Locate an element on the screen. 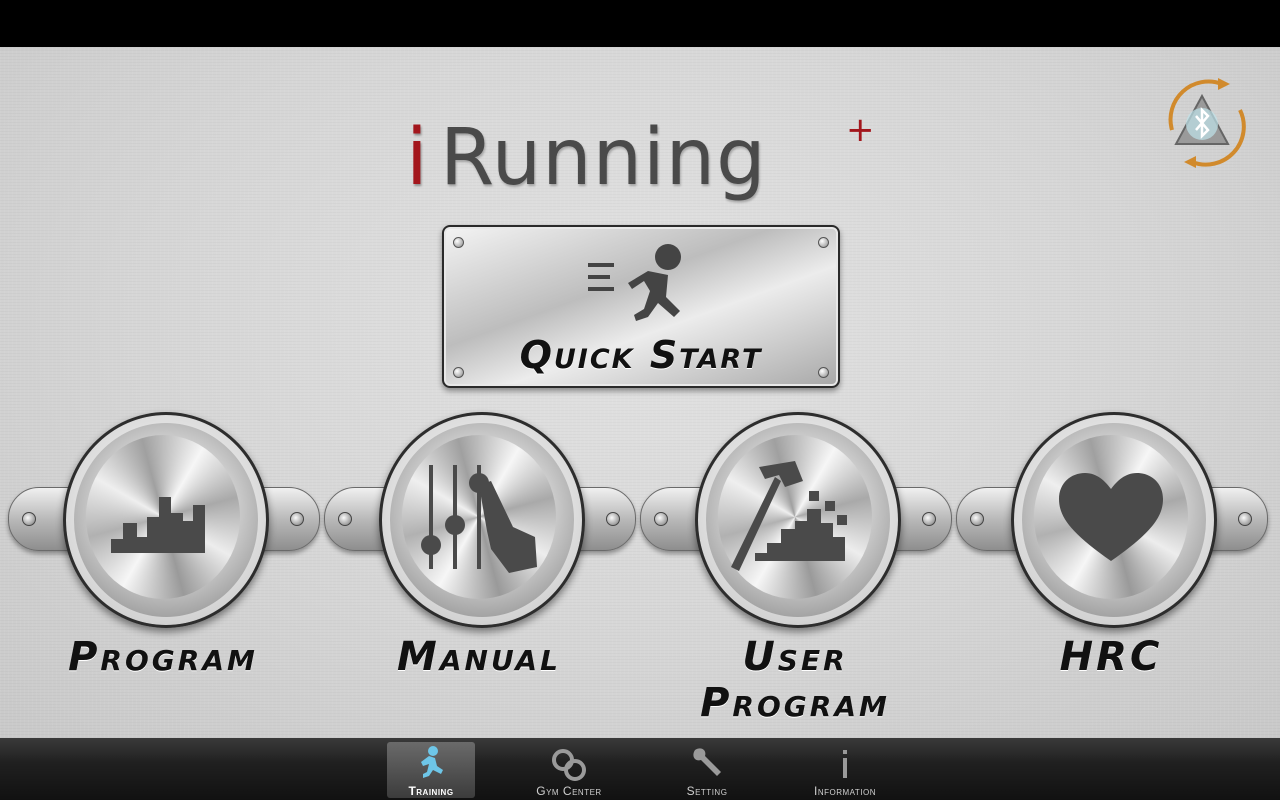  user-program-button: User Program is located at coordinates (796, 569).